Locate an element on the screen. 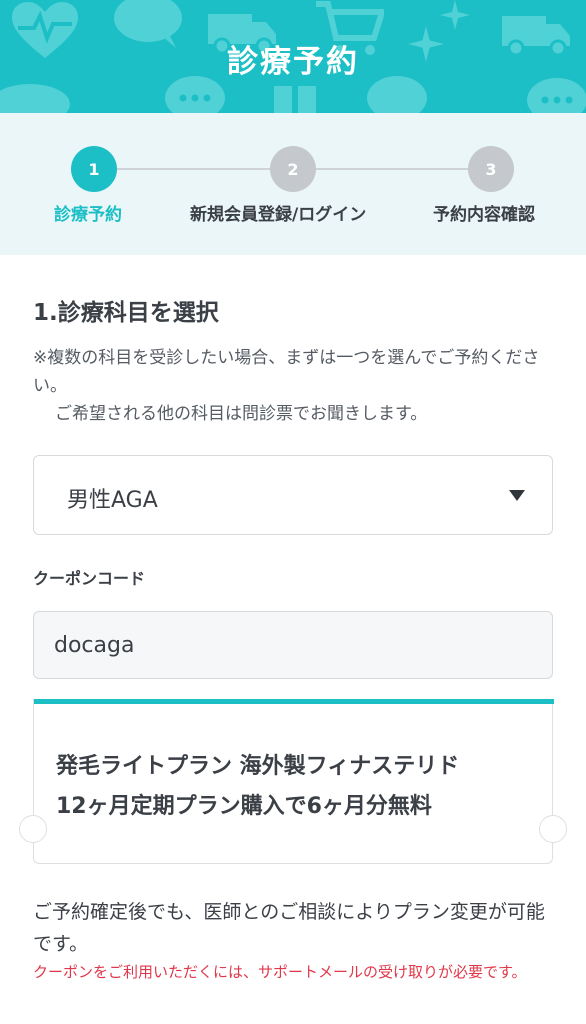 This screenshot has height=1024, width=586. step-1-number: 1 is located at coordinates (94, 169).